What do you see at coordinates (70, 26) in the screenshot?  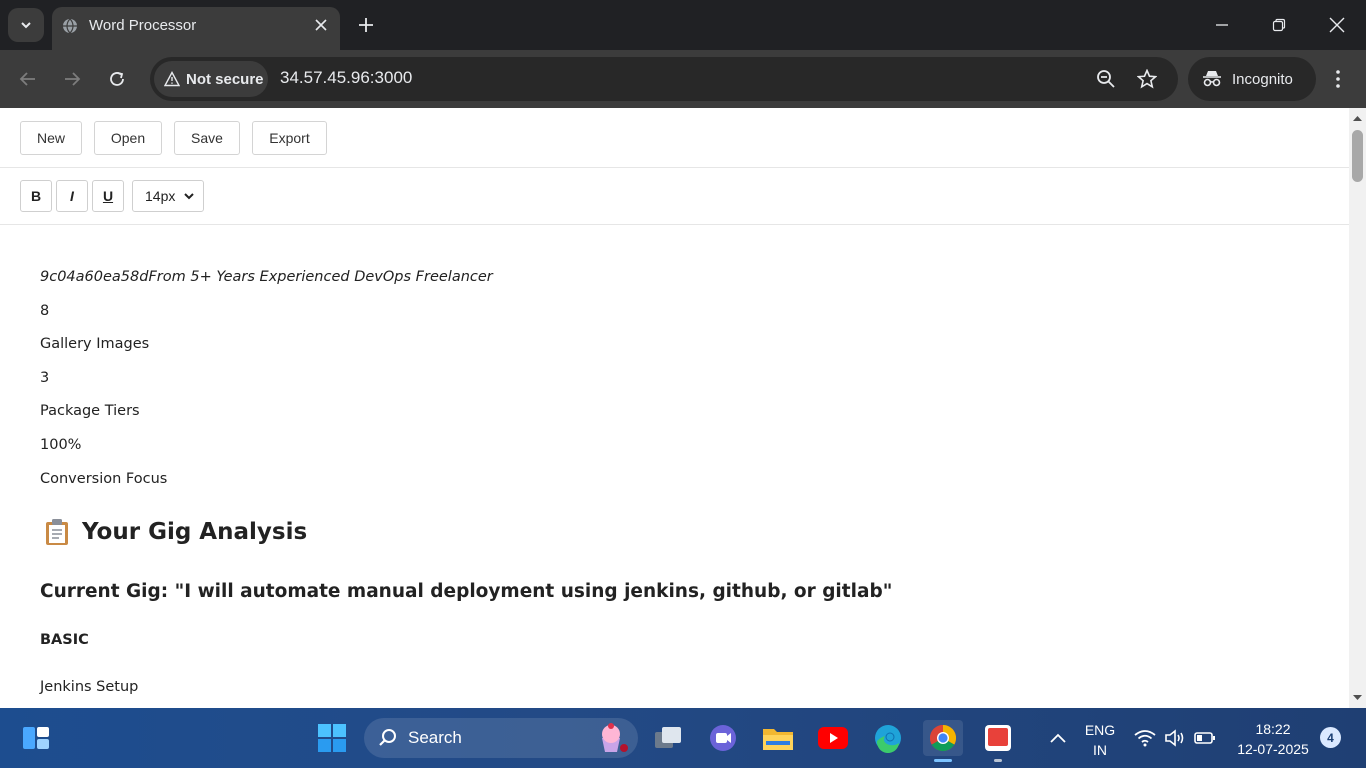 I see `globe-icon` at bounding box center [70, 26].